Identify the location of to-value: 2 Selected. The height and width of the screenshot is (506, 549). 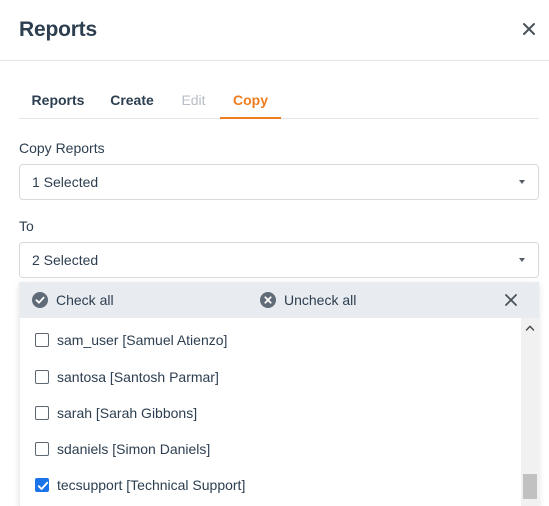
(65, 260).